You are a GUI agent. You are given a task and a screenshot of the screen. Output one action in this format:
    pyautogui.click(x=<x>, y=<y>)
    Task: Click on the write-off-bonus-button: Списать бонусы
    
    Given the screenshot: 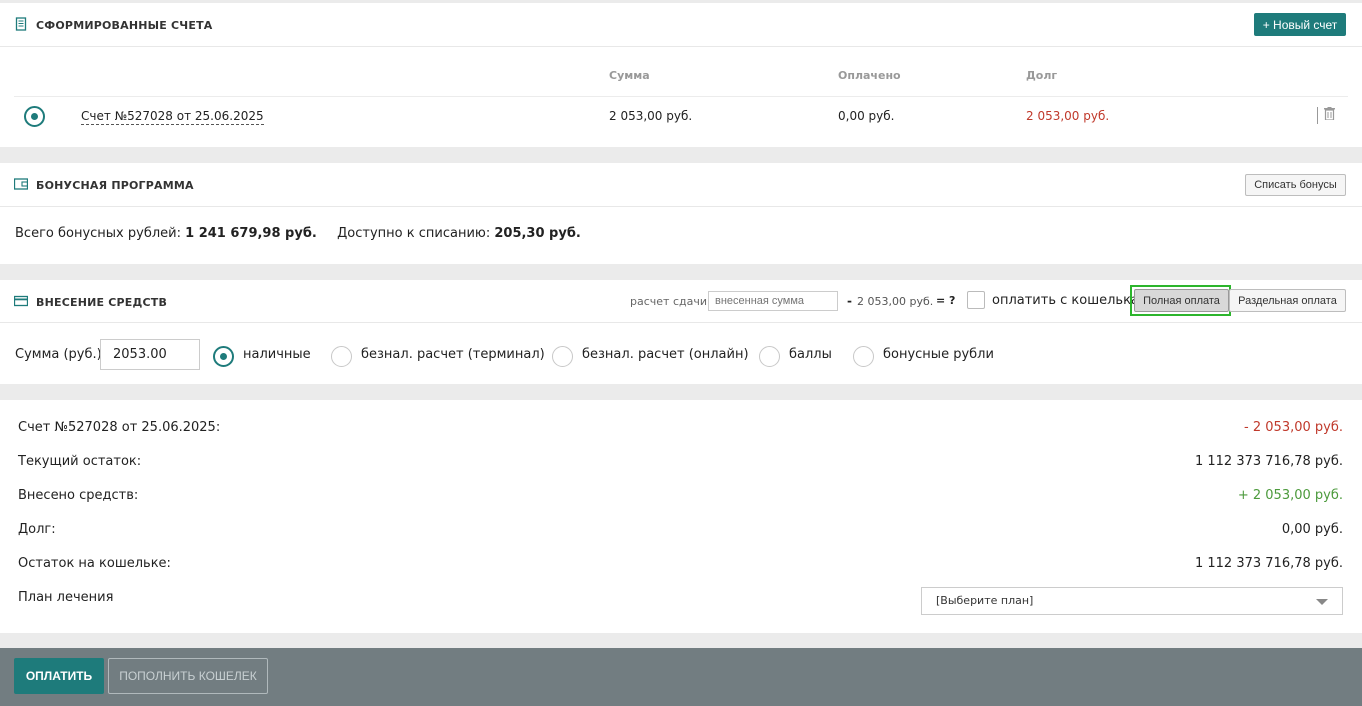 What is the action you would take?
    pyautogui.click(x=1295, y=185)
    